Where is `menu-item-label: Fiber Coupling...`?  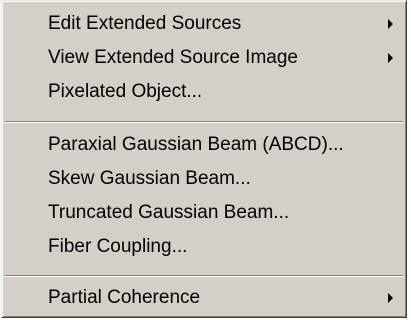
menu-item-label: Fiber Coupling... is located at coordinates (118, 246).